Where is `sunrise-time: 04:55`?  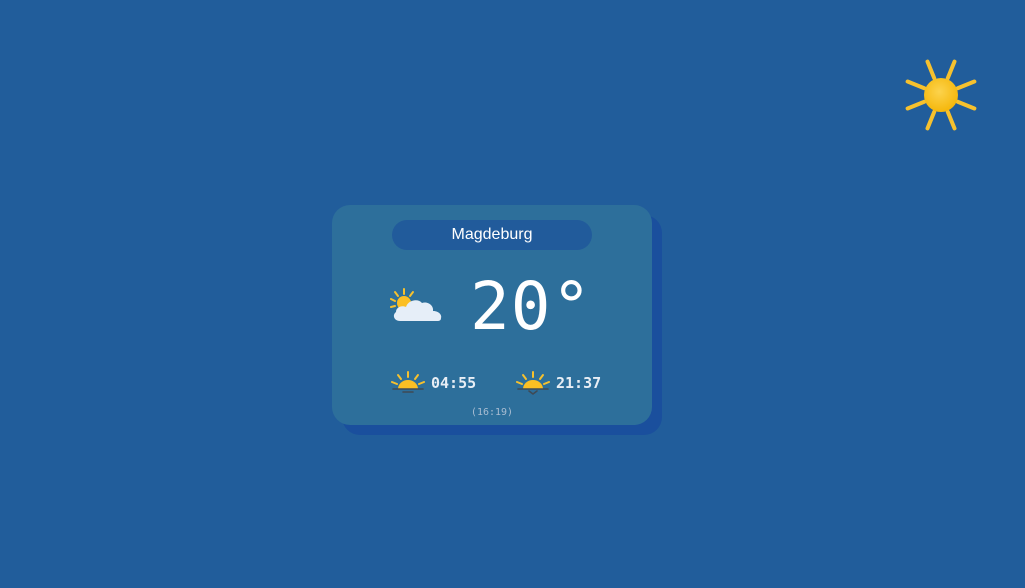
sunrise-time: 04:55 is located at coordinates (454, 383).